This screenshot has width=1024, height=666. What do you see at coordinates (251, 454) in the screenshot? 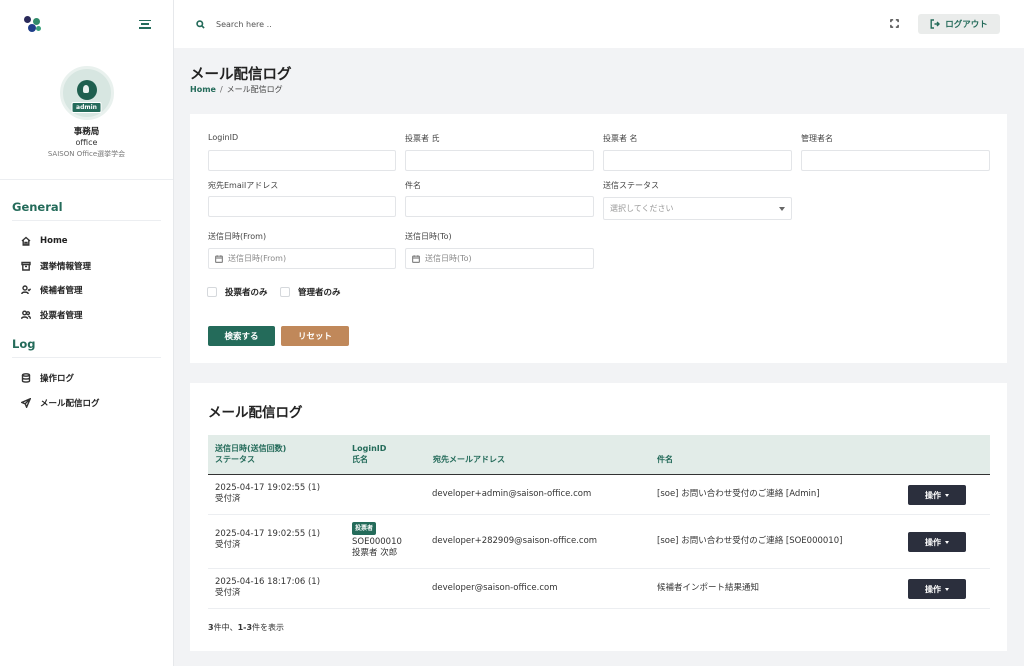
I see `col-datetime-status: 送信日時(送信回数) ステータス` at bounding box center [251, 454].